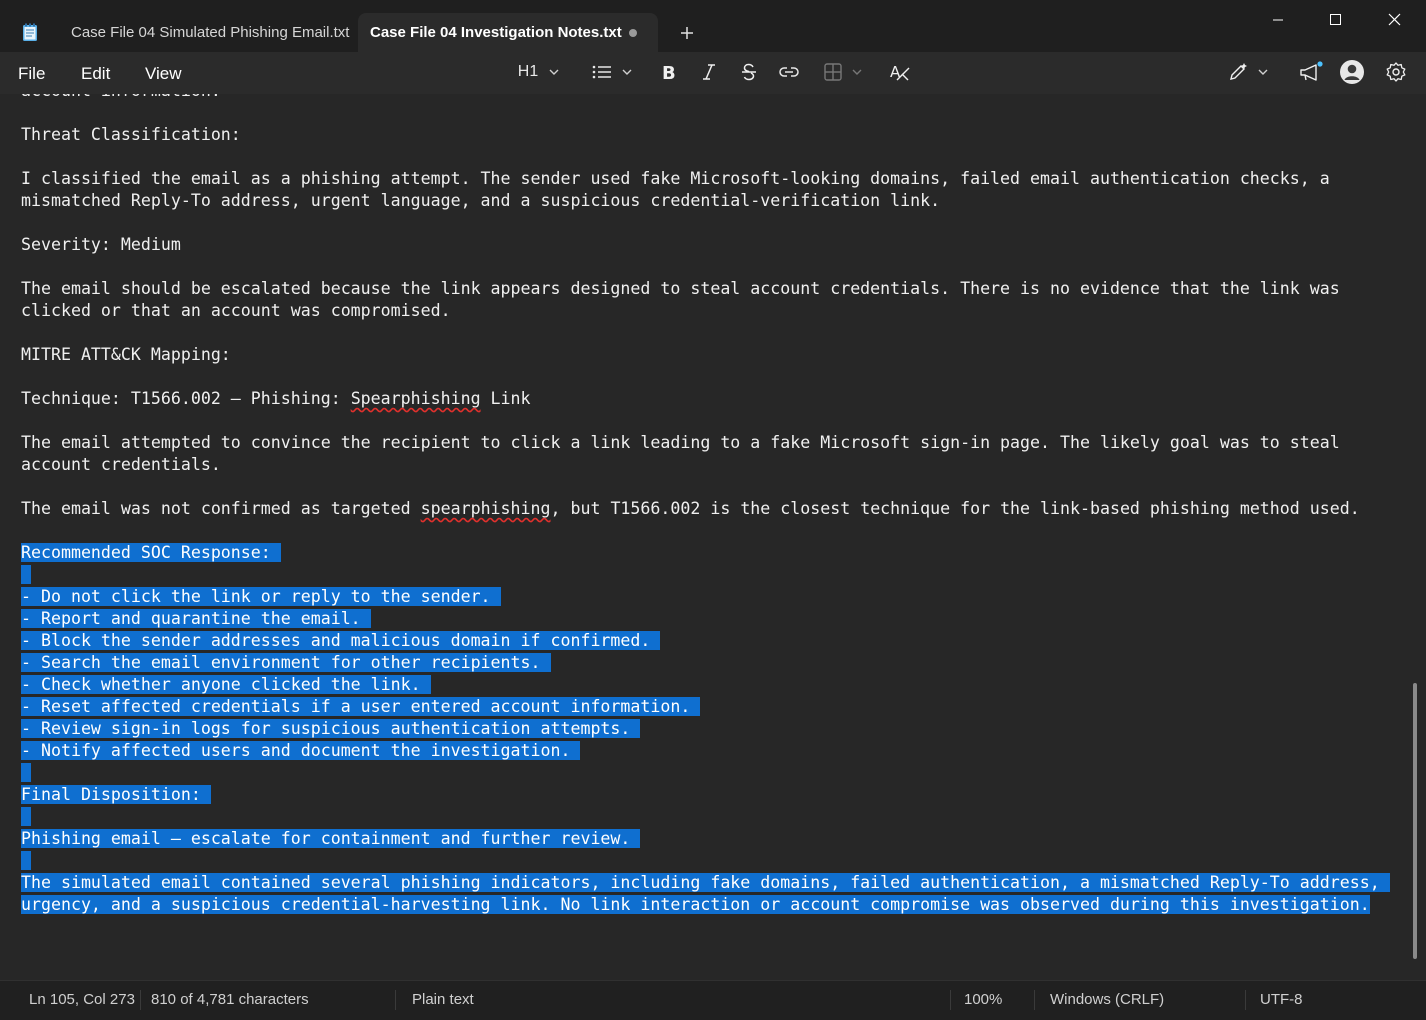 The height and width of the screenshot is (1020, 1426). I want to click on line-ending: Windows (CRLF), so click(1107, 999).